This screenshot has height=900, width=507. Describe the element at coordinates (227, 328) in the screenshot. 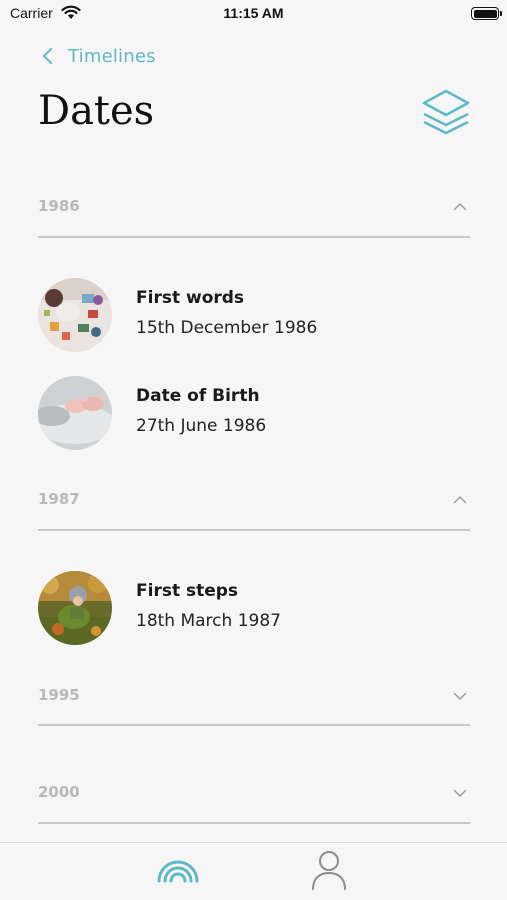

I see `entry-date: 15th December 1986` at that location.